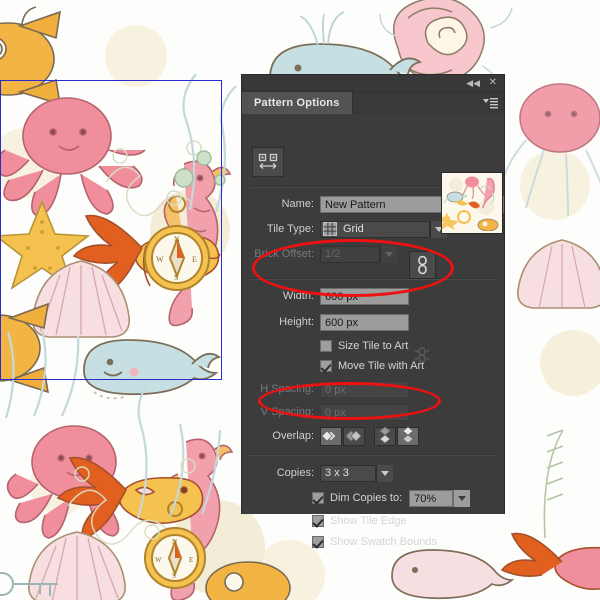 This screenshot has width=600, height=600. What do you see at coordinates (293, 436) in the screenshot?
I see `overlap-label: Overlap:` at bounding box center [293, 436].